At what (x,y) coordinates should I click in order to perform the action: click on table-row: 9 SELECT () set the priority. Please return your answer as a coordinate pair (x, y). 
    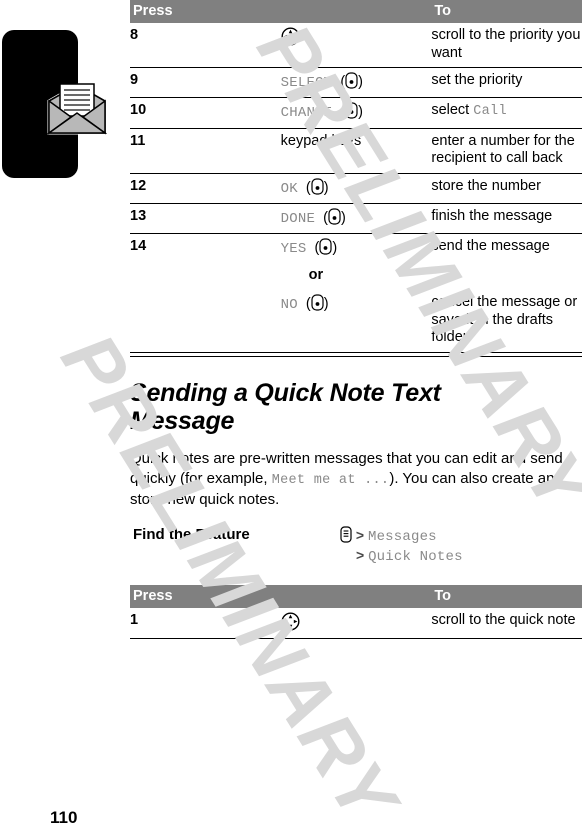
    Looking at the image, I should click on (356, 82).